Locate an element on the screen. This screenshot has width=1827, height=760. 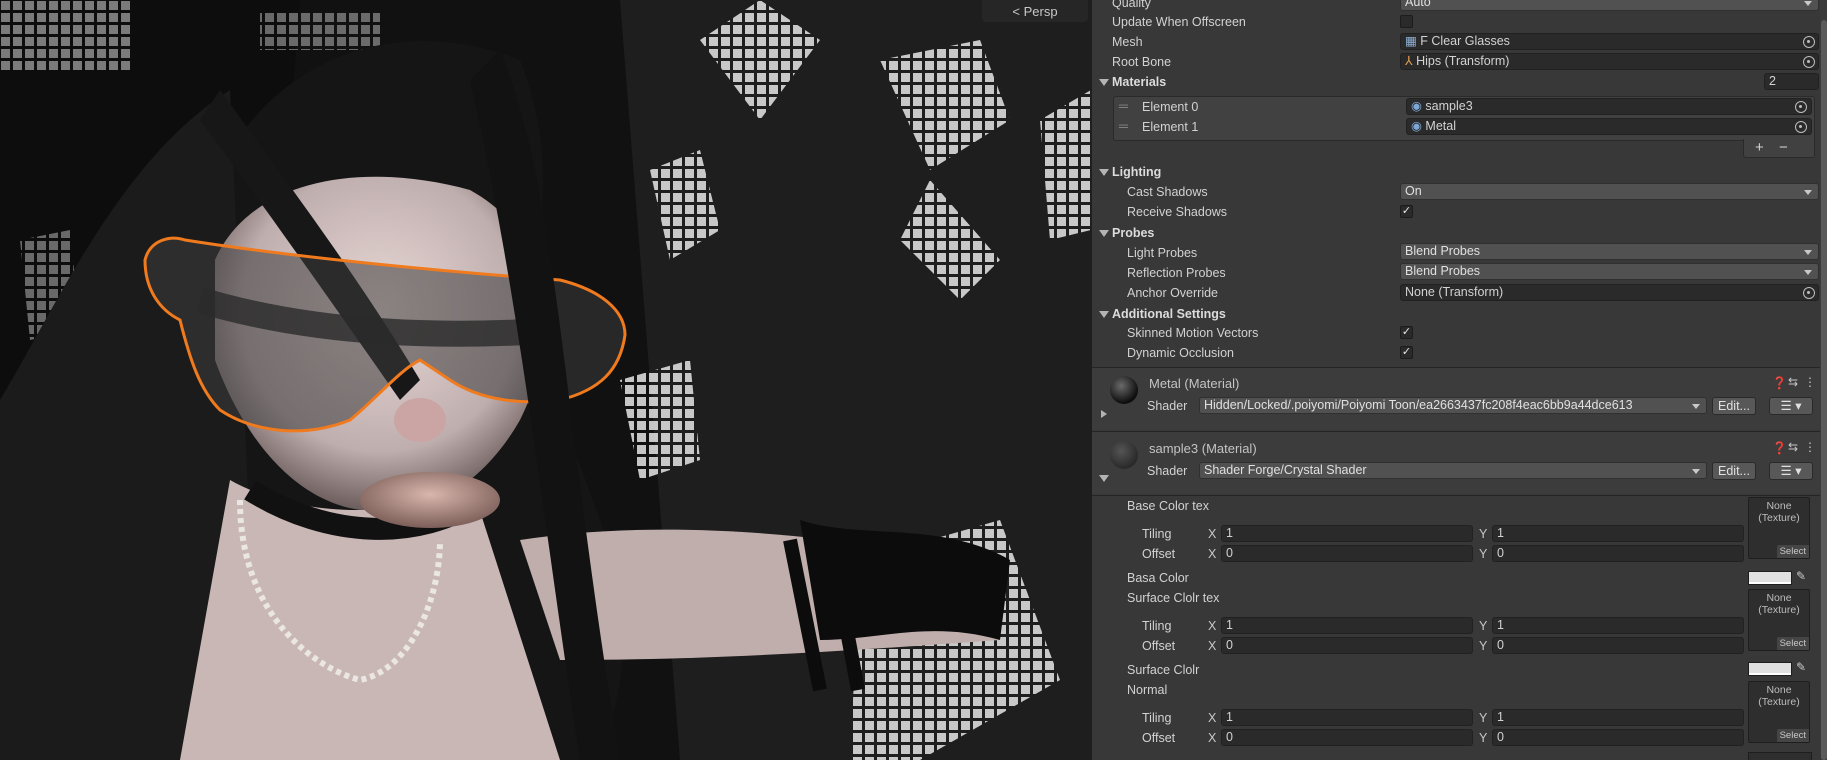
probes-header: Probes is located at coordinates (1133, 233).